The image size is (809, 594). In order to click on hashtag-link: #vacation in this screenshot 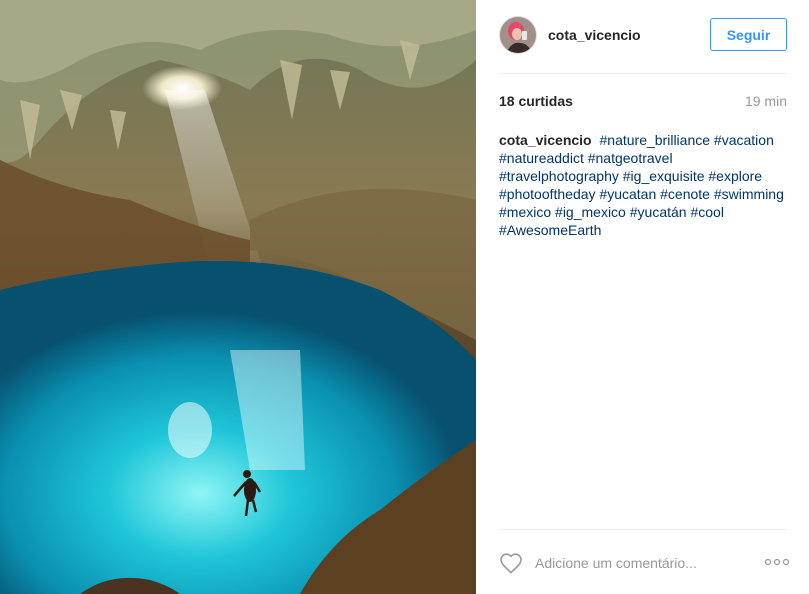, I will do `click(744, 140)`.